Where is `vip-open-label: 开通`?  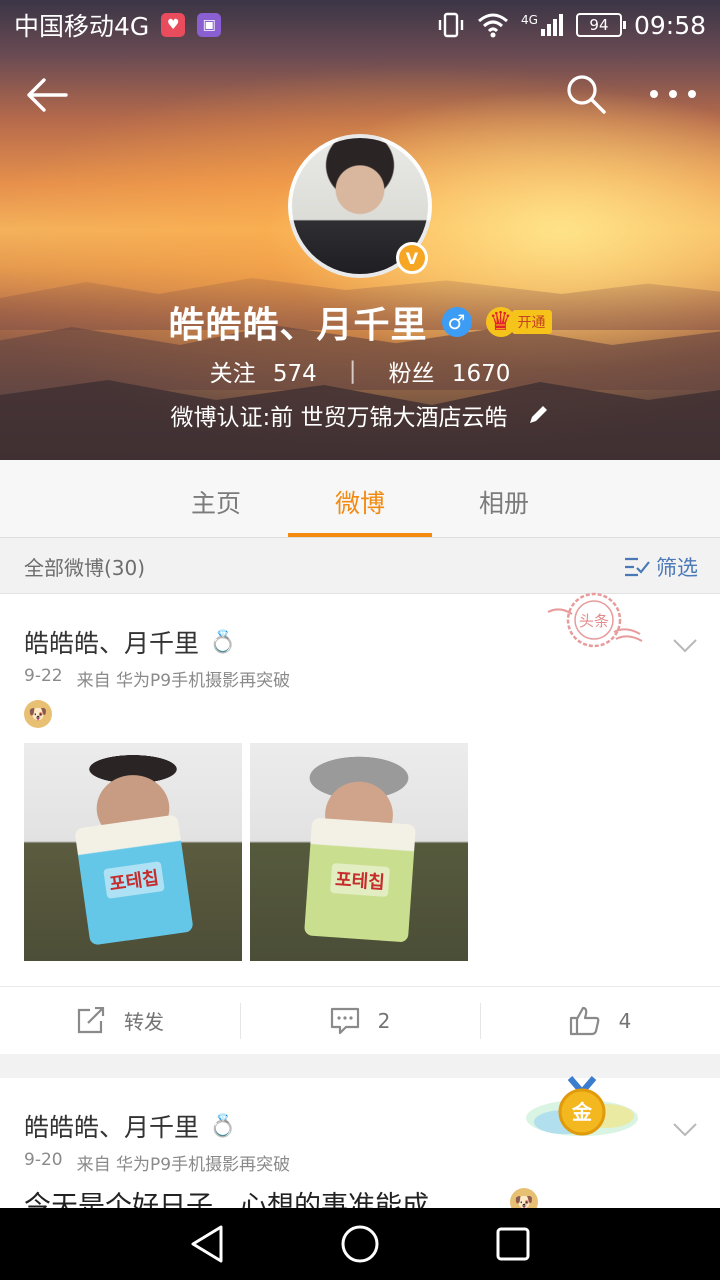 vip-open-label: 开通 is located at coordinates (531, 322).